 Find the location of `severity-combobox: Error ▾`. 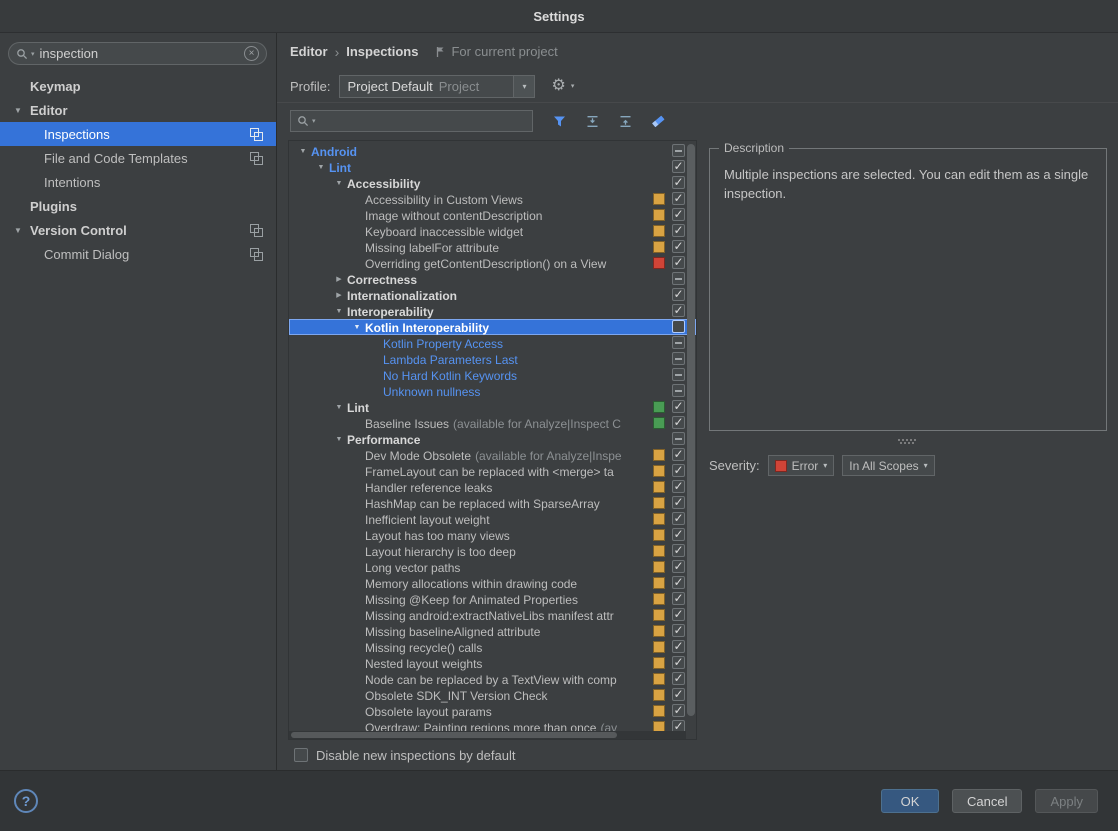

severity-combobox: Error ▾ is located at coordinates (801, 465).